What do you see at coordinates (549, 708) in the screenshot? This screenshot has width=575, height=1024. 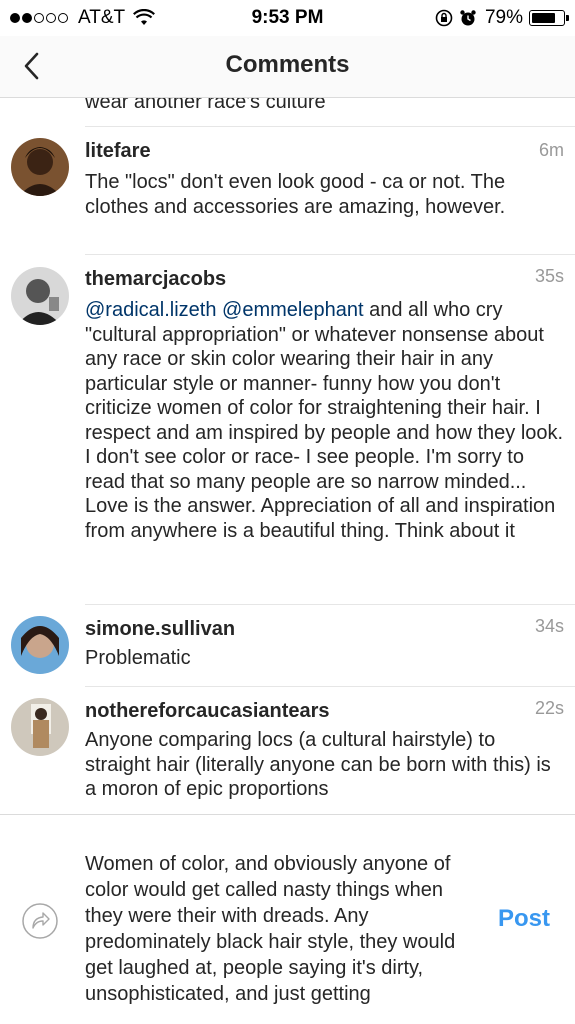 I see `comment-time: 22s` at bounding box center [549, 708].